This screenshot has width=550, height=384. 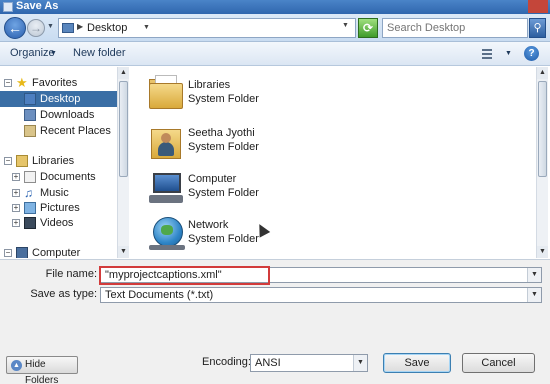 What do you see at coordinates (311, 187) in the screenshot?
I see `list-item-computer: Computer System Folder` at bounding box center [311, 187].